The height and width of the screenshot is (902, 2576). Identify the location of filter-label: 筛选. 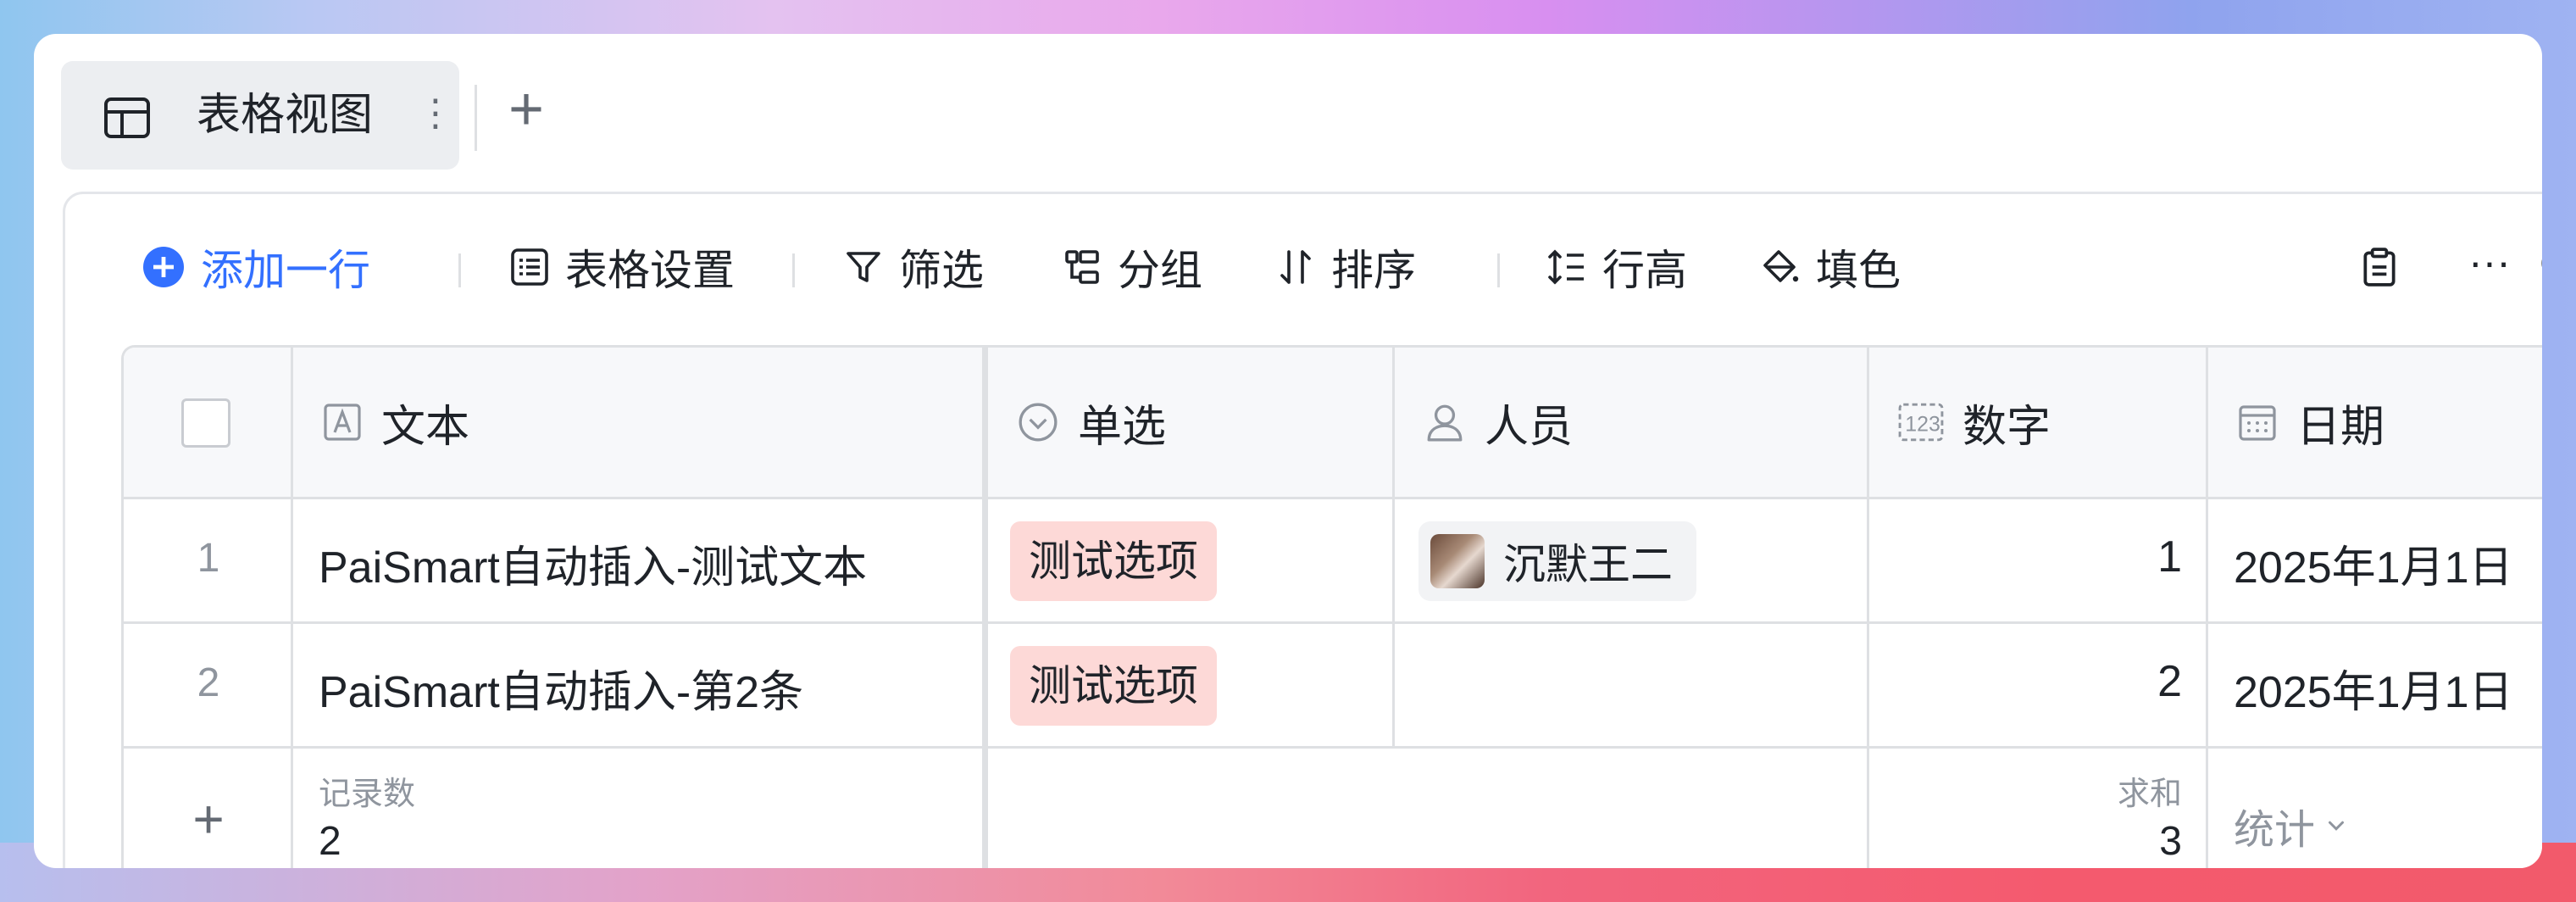
(942, 271).